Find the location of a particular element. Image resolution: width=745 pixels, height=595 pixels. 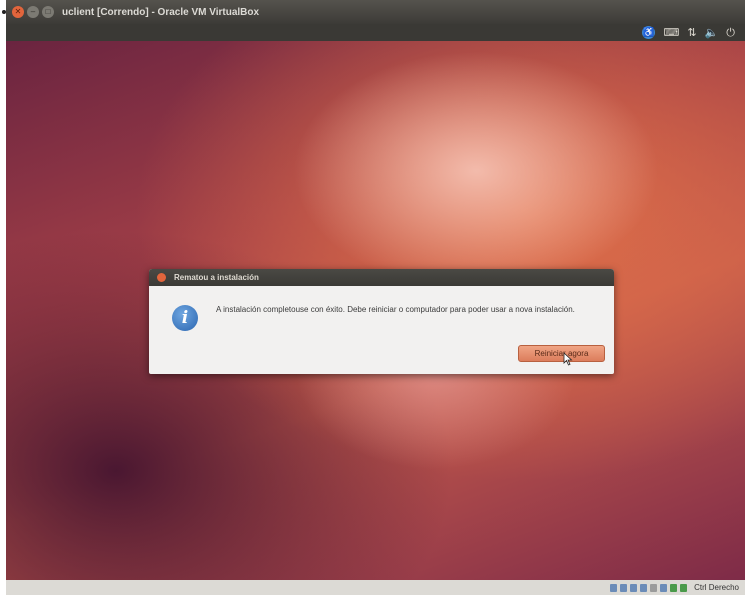

host-key-label: Ctrl Derecho is located at coordinates (716, 587).